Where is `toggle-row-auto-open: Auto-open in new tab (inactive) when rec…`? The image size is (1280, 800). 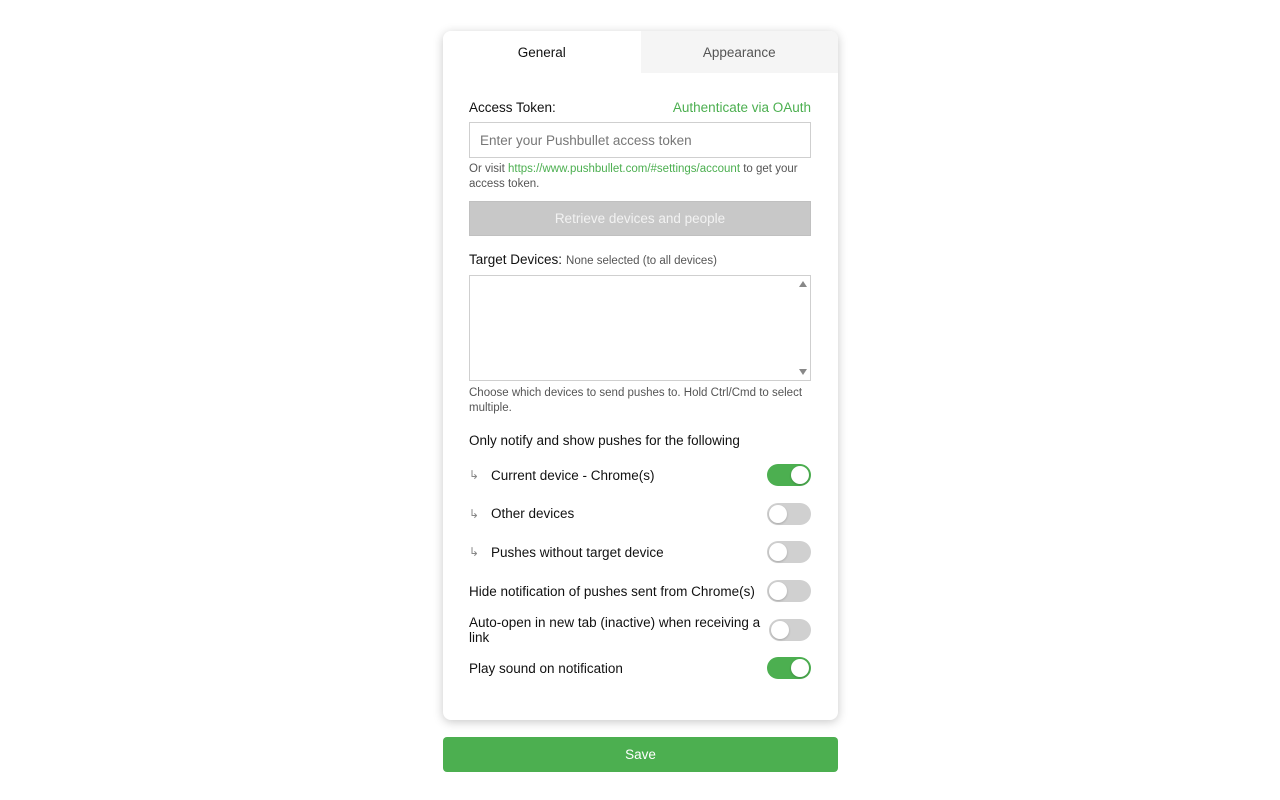 toggle-row-auto-open: Auto-open in new tab (inactive) when rec… is located at coordinates (640, 629).